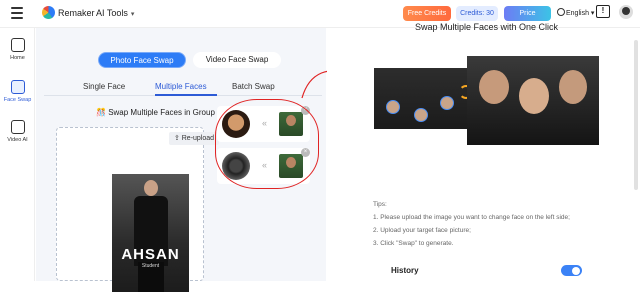 Image resolution: width=640 pixels, height=292 pixels. What do you see at coordinates (17, 13) in the screenshot?
I see `menu-icon` at bounding box center [17, 13].